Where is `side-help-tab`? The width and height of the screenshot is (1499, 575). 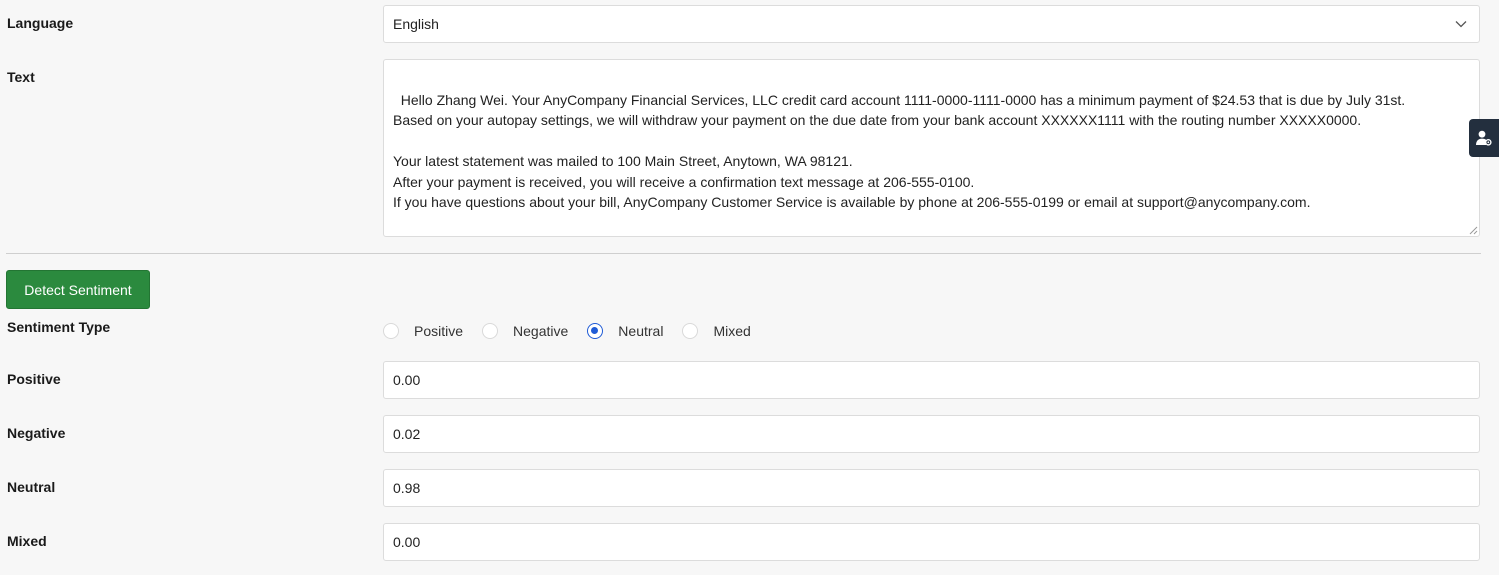
side-help-tab is located at coordinates (1484, 138).